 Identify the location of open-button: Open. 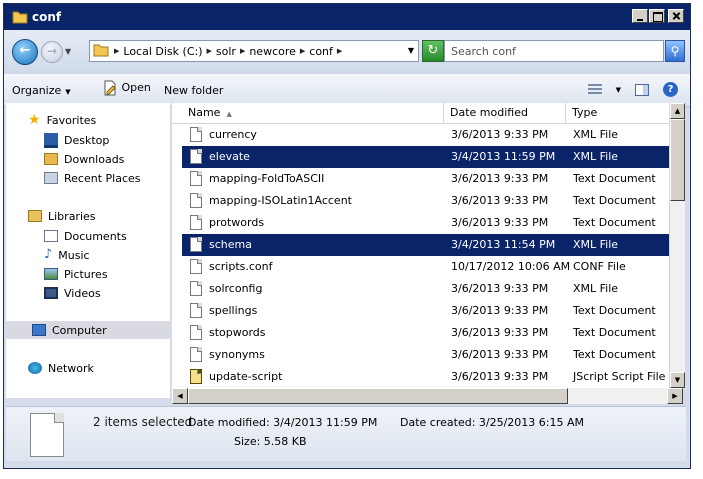
(126, 88).